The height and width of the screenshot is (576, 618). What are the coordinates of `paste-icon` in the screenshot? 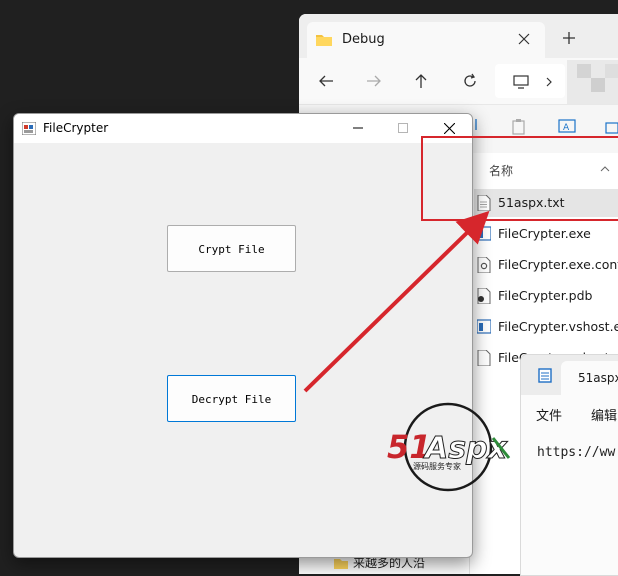 It's located at (519, 126).